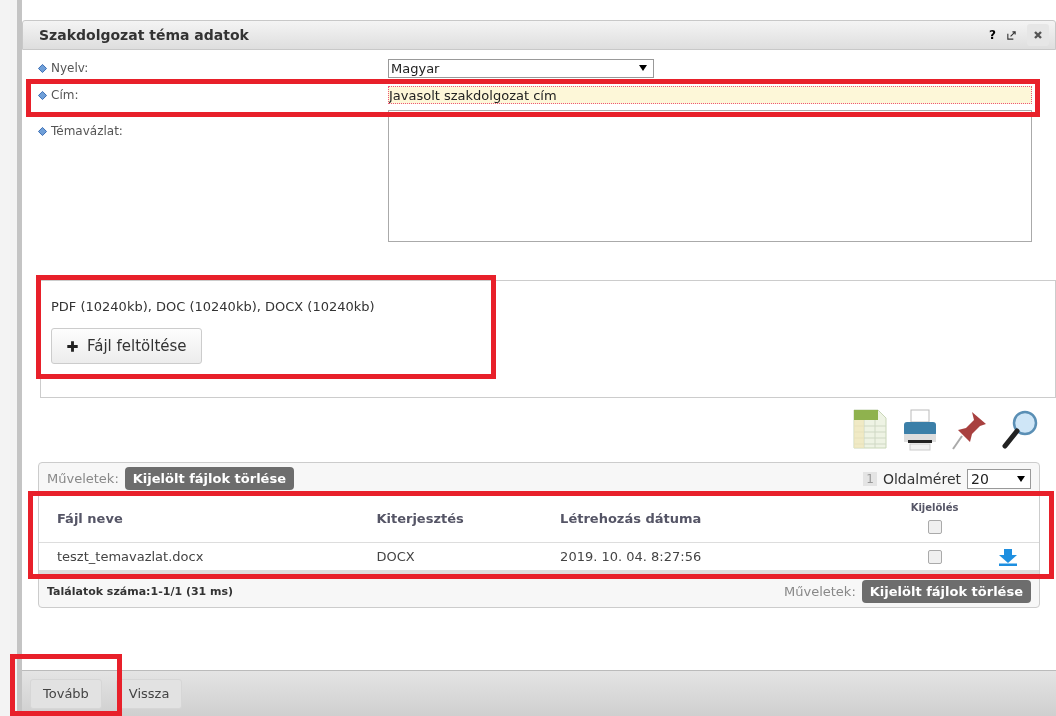 The height and width of the screenshot is (716, 1056). What do you see at coordinates (450, 518) in the screenshot?
I see `column-header: Kiterjesztés` at bounding box center [450, 518].